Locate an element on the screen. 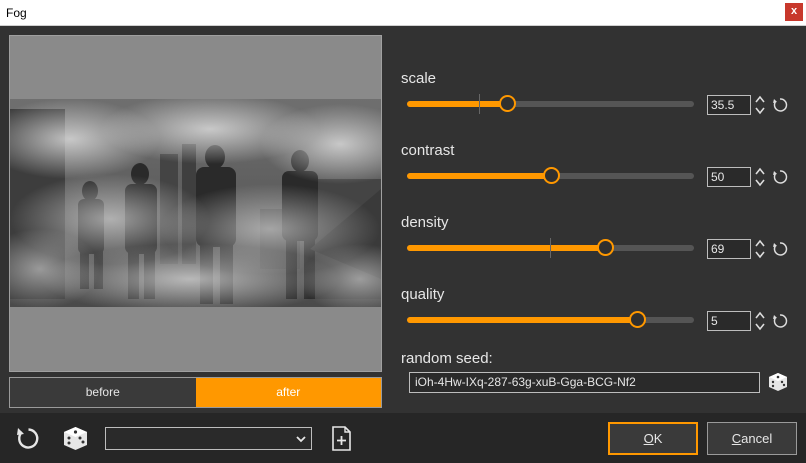  scale-reset-icon is located at coordinates (780, 105).